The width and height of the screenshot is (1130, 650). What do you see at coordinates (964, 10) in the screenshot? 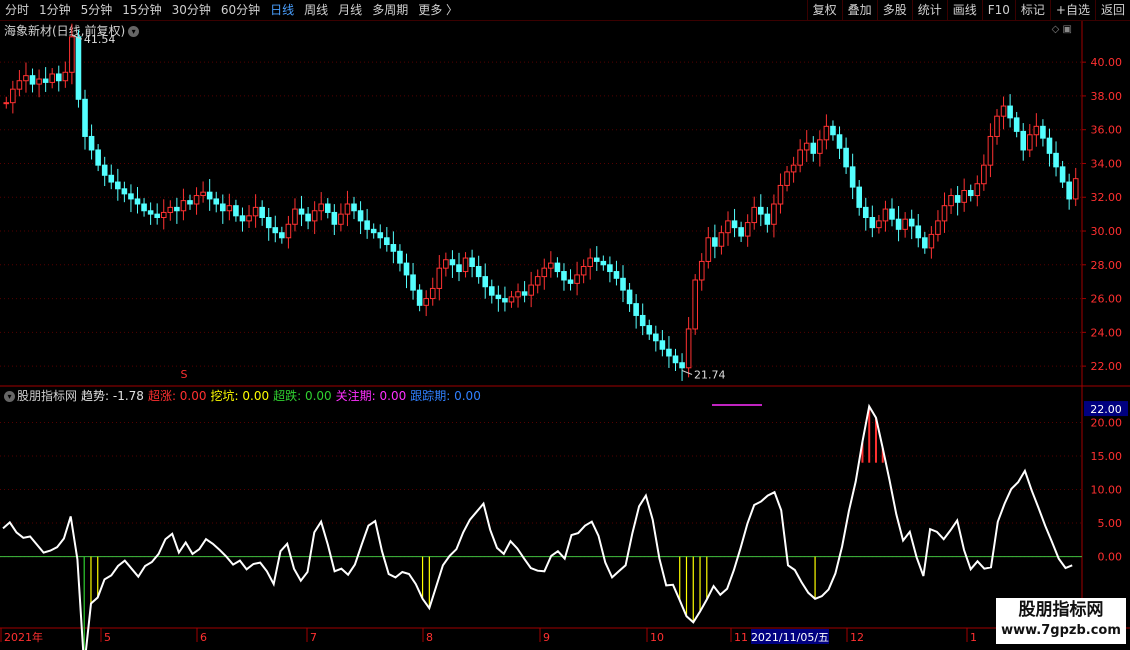
I see `toolbar-button-4: 画线` at bounding box center [964, 10].